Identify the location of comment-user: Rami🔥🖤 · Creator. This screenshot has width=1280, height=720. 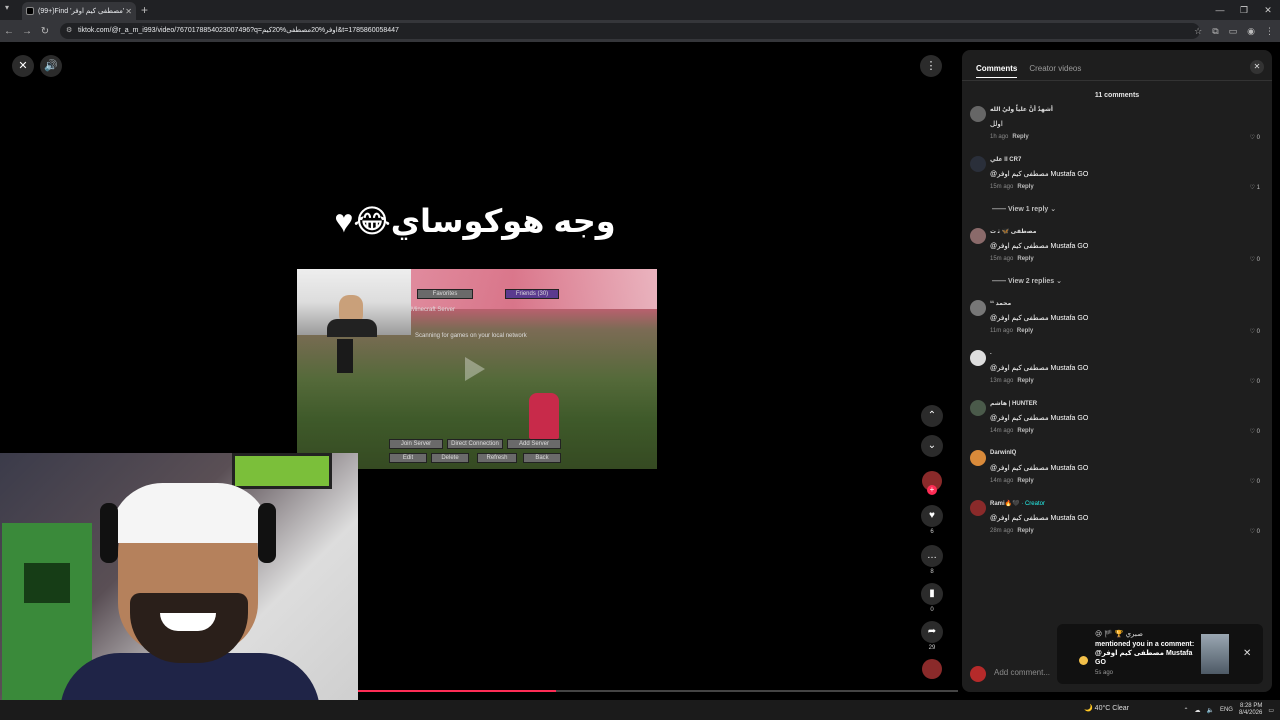
(1017, 503).